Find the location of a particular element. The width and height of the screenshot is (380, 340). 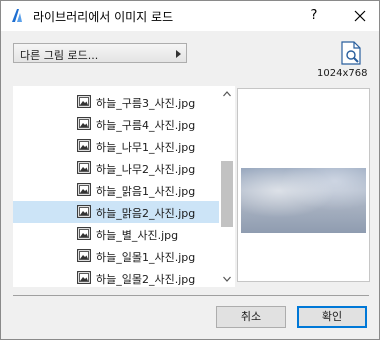

image-resolution-label: 1024x768 is located at coordinates (342, 73).